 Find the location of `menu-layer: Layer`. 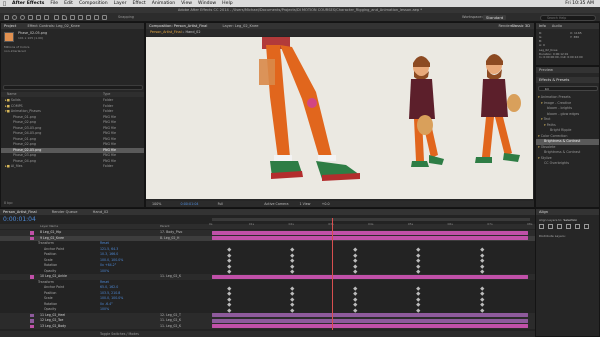

menu-layer: Layer is located at coordinates (120, 3).